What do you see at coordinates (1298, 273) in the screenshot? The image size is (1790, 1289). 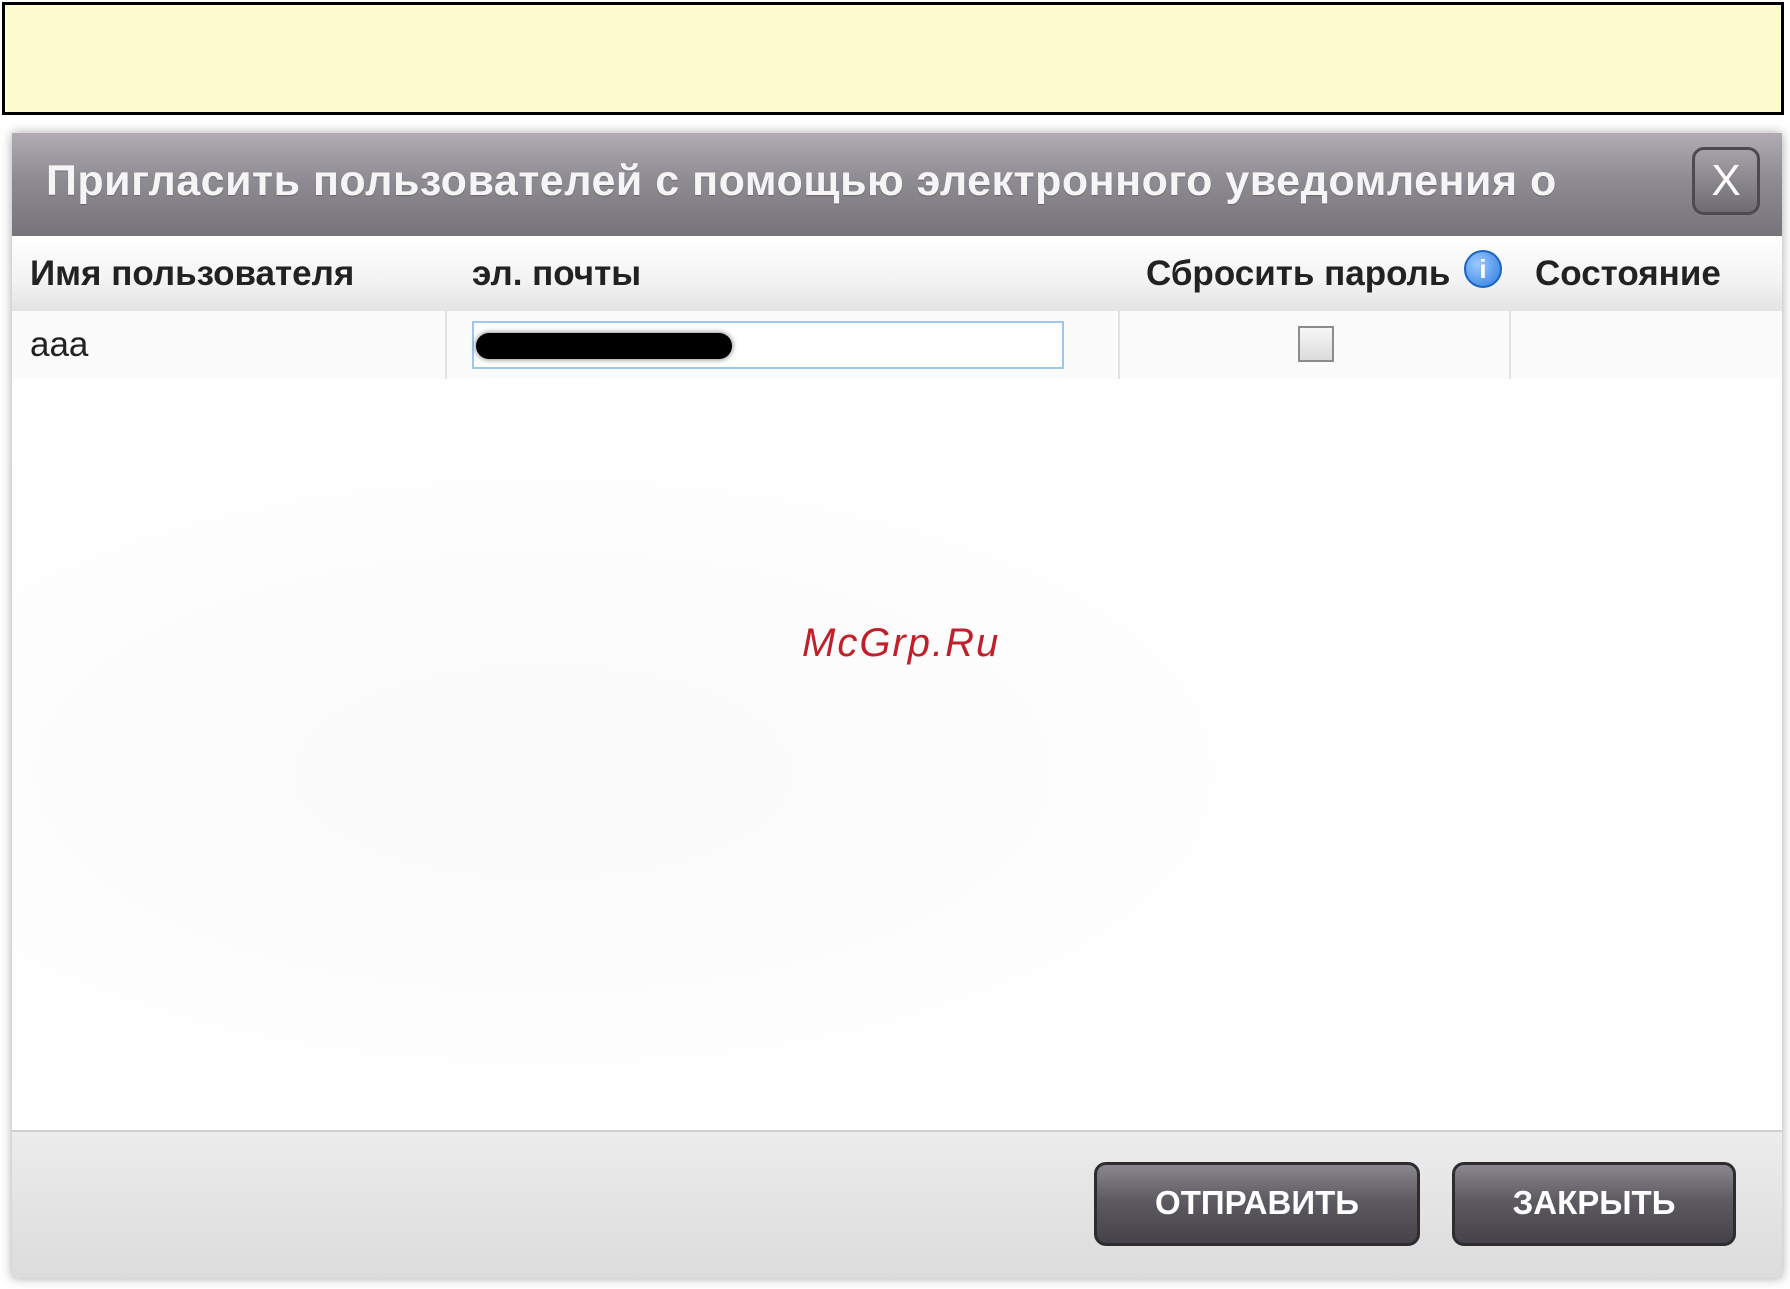 I see `column-header-reset-password: Сбросить пароль` at bounding box center [1298, 273].